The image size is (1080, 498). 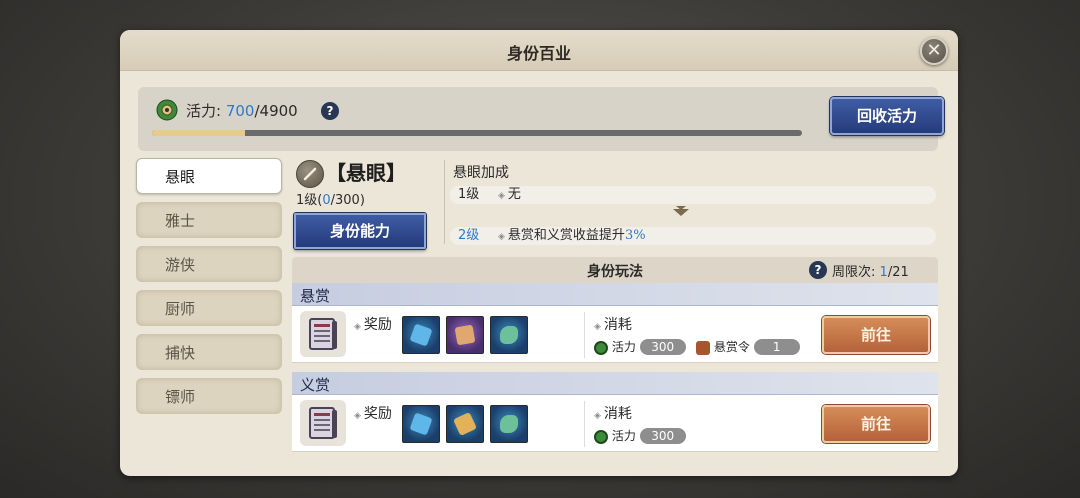 What do you see at coordinates (209, 352) in the screenshot?
I see `tab-bukuai: 捕快` at bounding box center [209, 352].